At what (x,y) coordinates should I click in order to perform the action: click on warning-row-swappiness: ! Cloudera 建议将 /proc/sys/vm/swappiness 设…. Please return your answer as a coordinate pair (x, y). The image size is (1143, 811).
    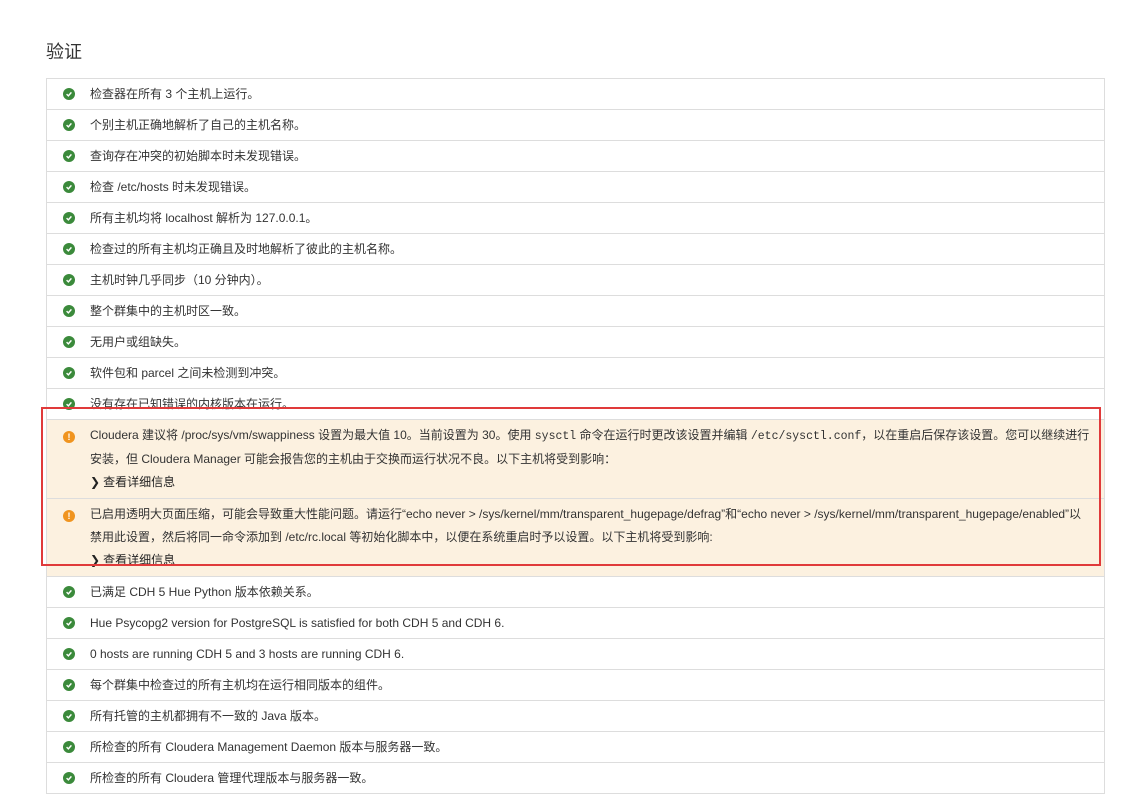
    Looking at the image, I should click on (575, 459).